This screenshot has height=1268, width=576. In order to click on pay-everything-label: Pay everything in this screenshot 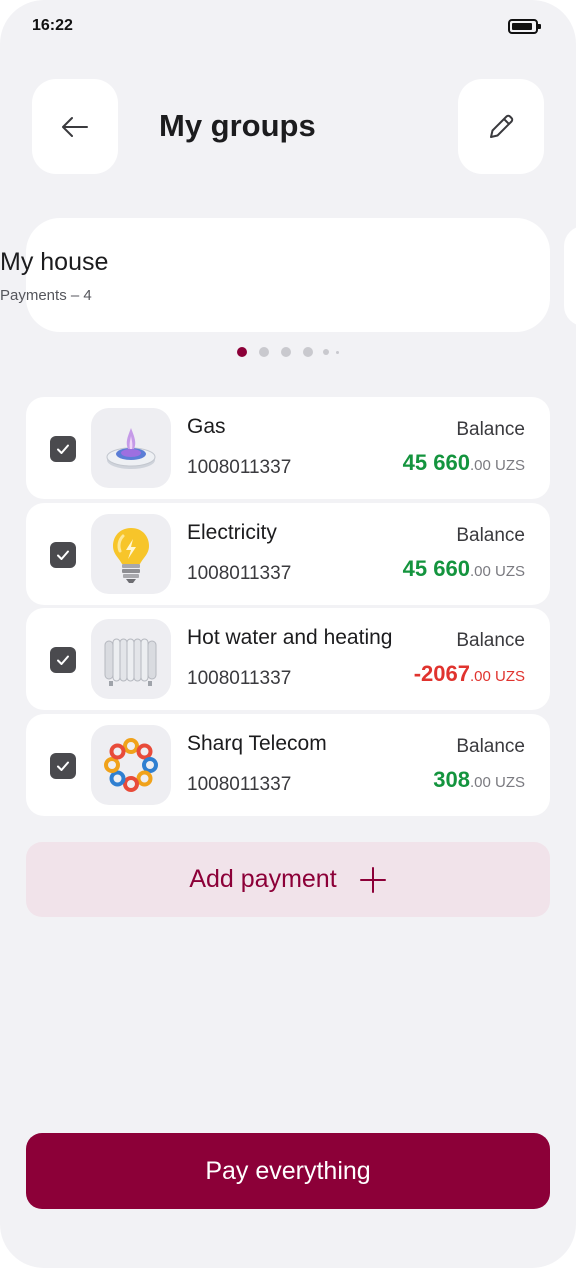, I will do `click(288, 1170)`.